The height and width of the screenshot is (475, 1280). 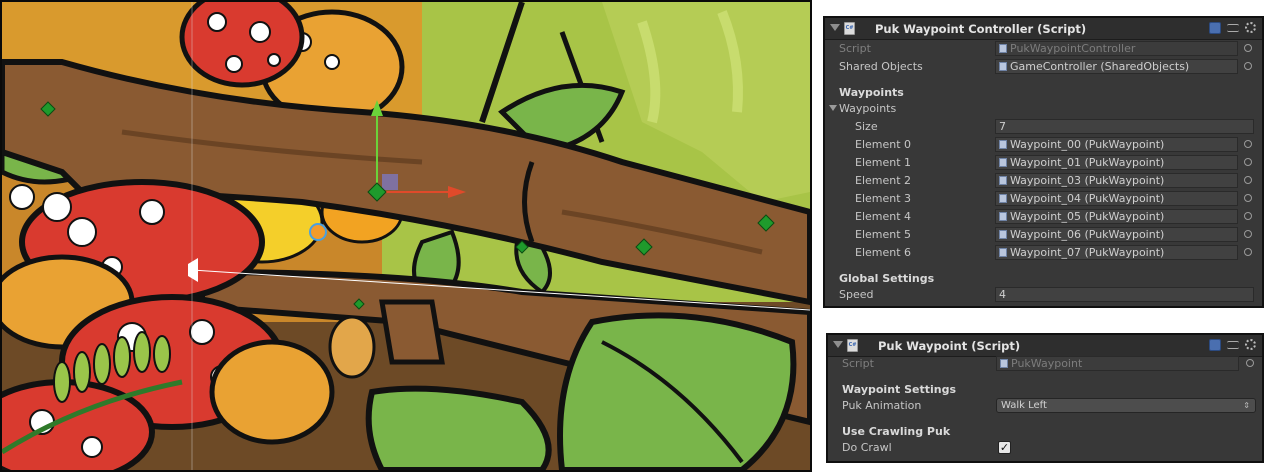 What do you see at coordinates (867, 108) in the screenshot?
I see `waypoints-foldout-label: Waypoints` at bounding box center [867, 108].